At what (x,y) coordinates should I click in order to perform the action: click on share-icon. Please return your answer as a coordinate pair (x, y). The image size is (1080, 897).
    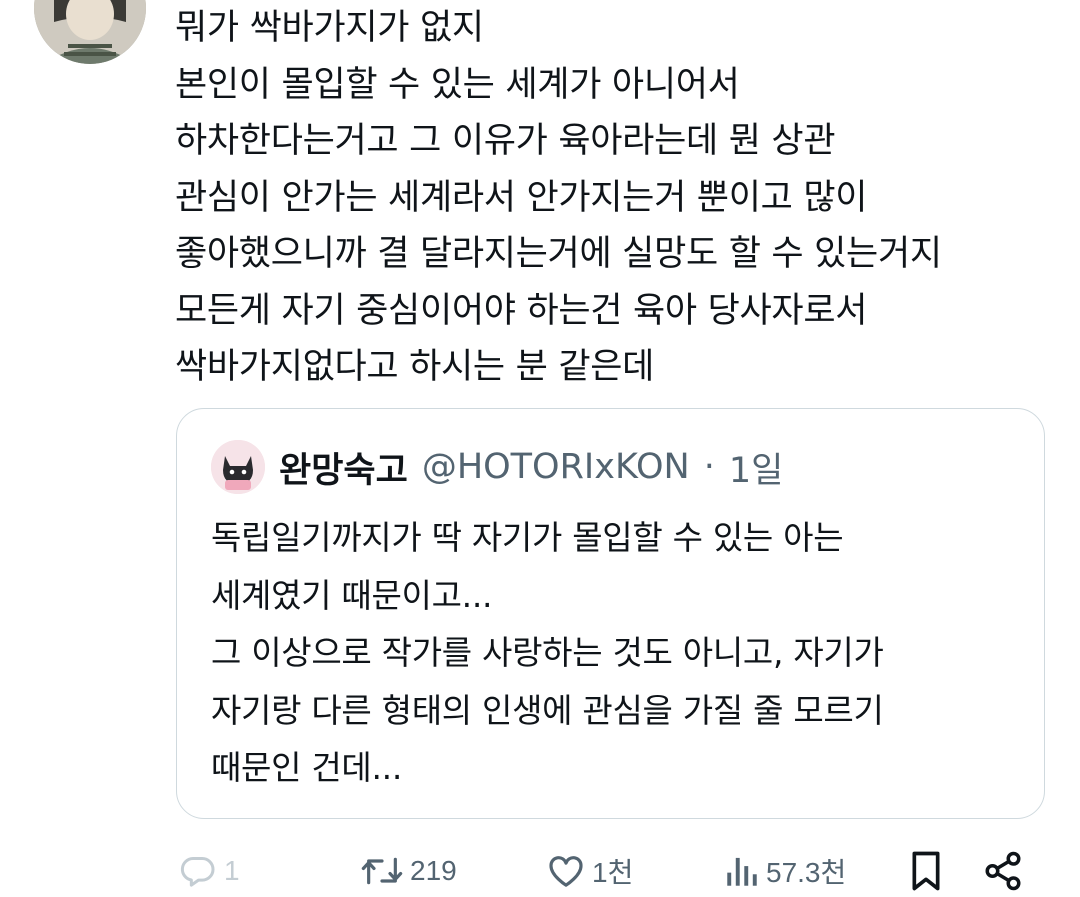
    Looking at the image, I should click on (1003, 871).